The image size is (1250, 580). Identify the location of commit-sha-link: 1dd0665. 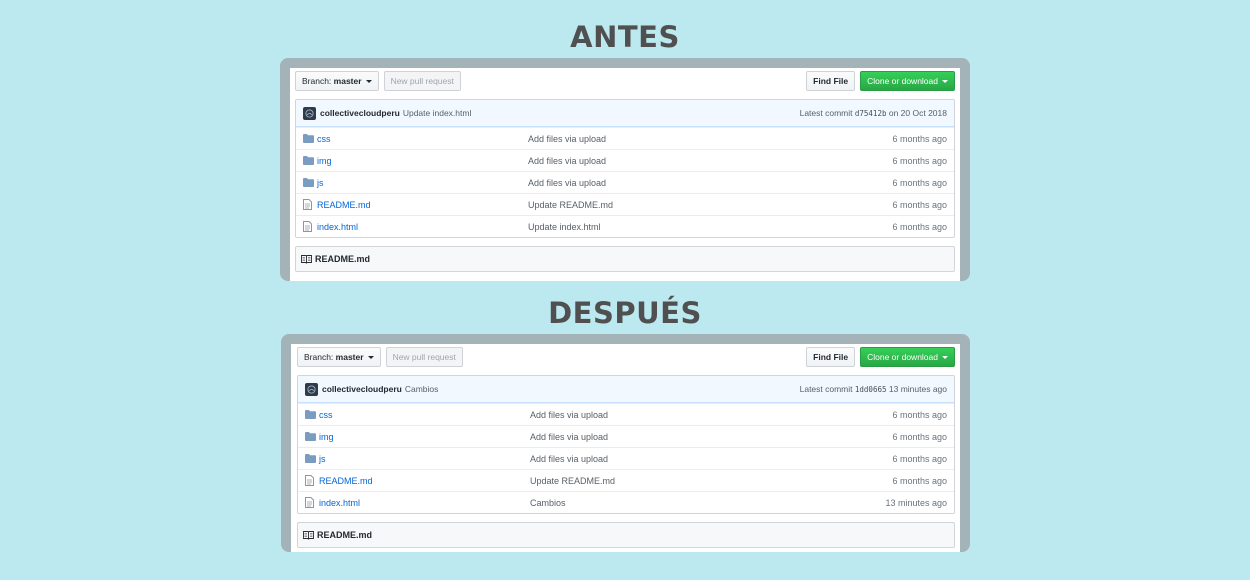
(871, 389).